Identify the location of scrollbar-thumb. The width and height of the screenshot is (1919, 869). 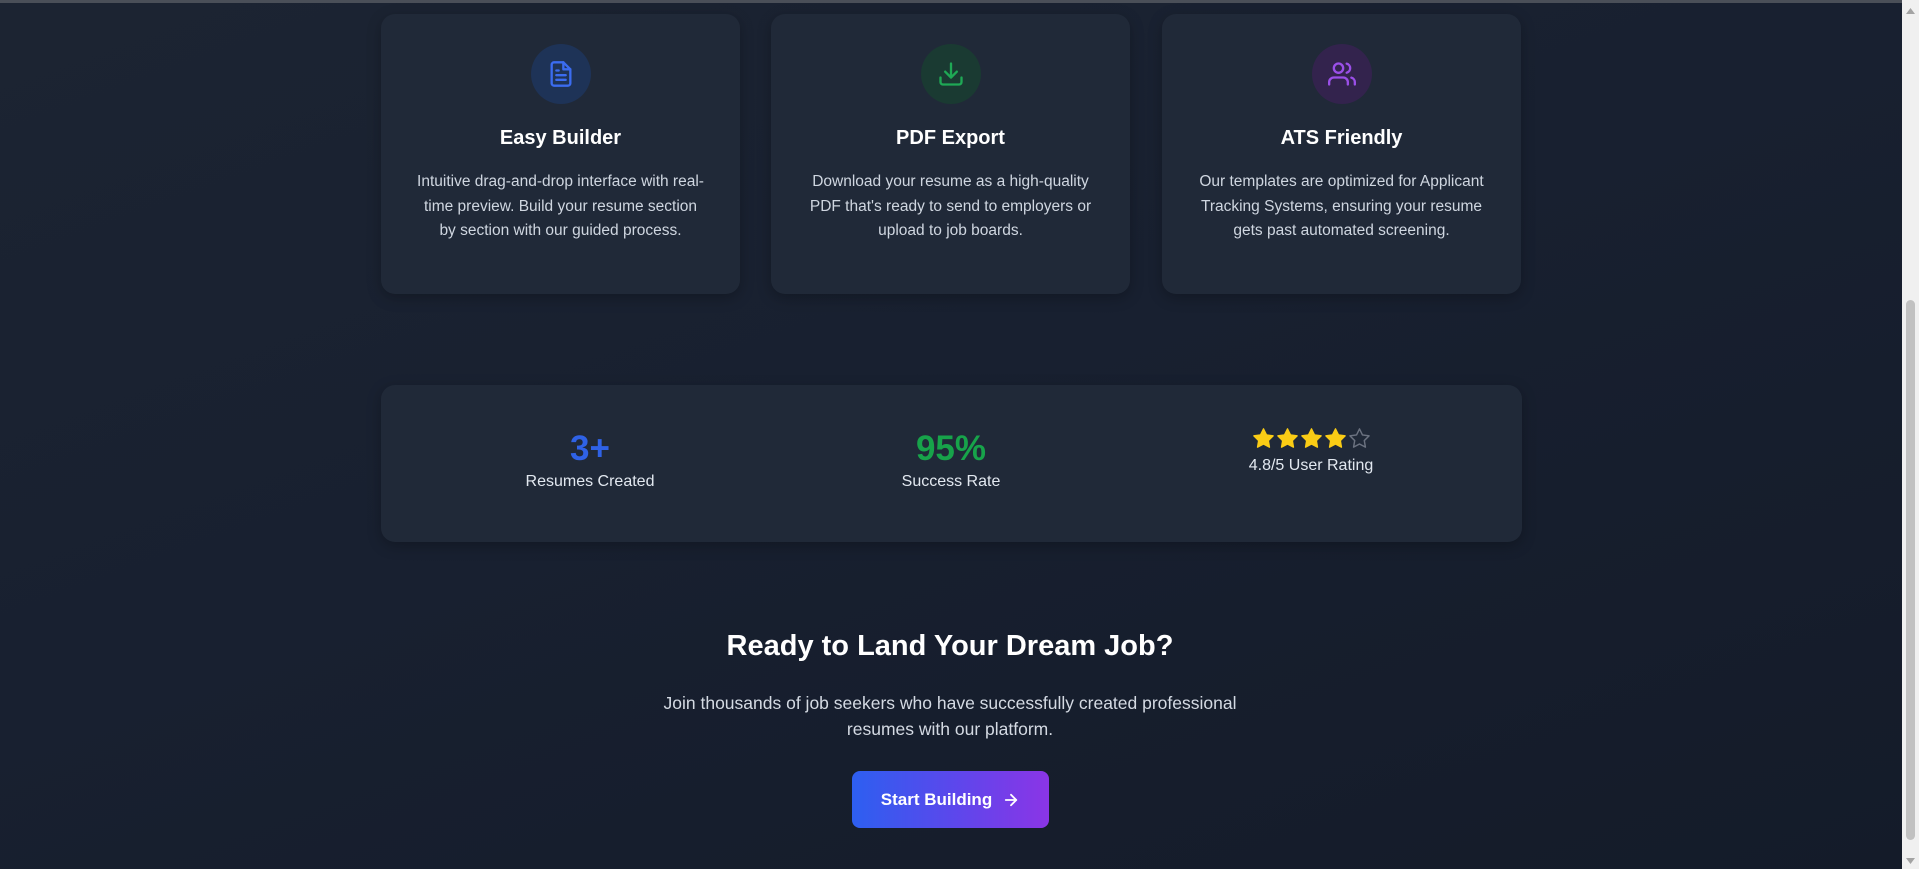
(1910, 570).